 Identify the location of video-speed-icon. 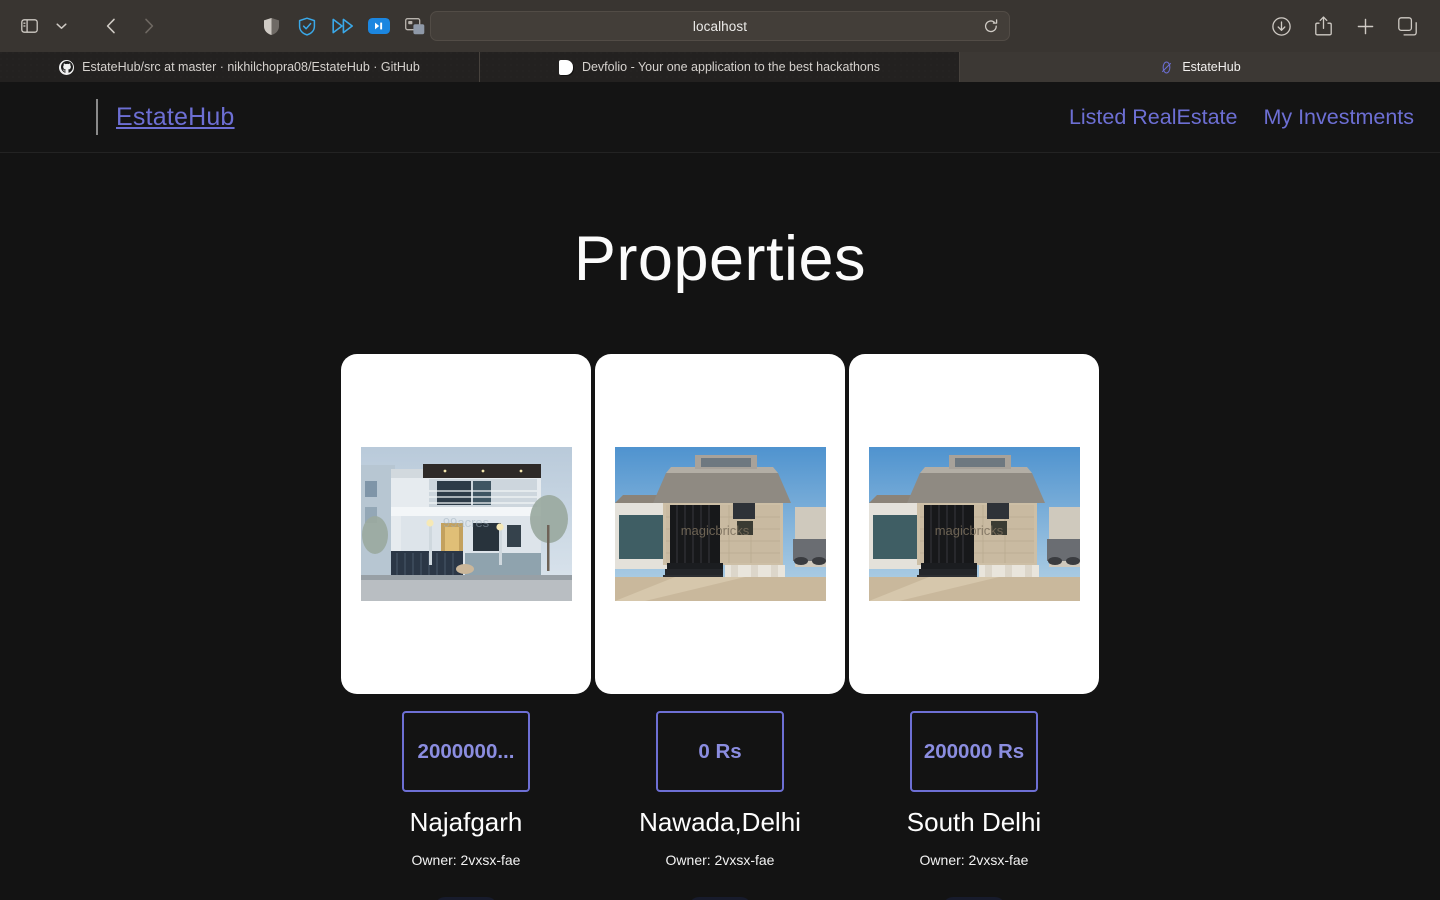
(379, 26).